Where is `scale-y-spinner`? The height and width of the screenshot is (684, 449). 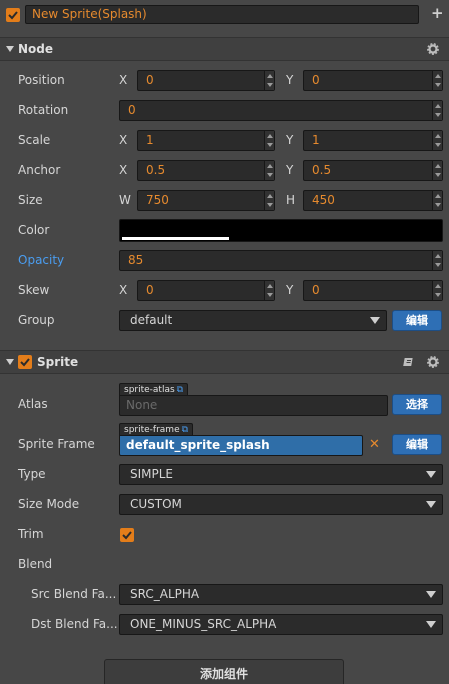
scale-y-spinner is located at coordinates (437, 140).